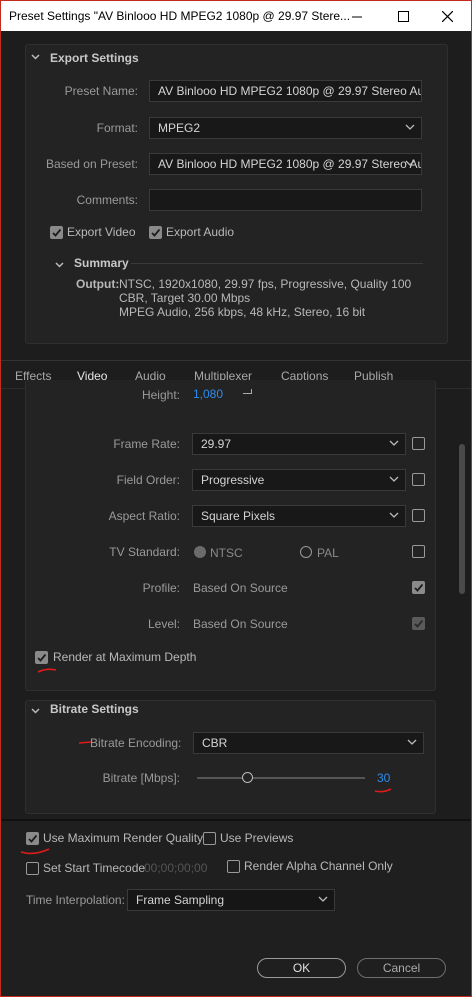  Describe the element at coordinates (185, 298) in the screenshot. I see `output-line-2: CBR, Target 30.00 Mbps` at that location.